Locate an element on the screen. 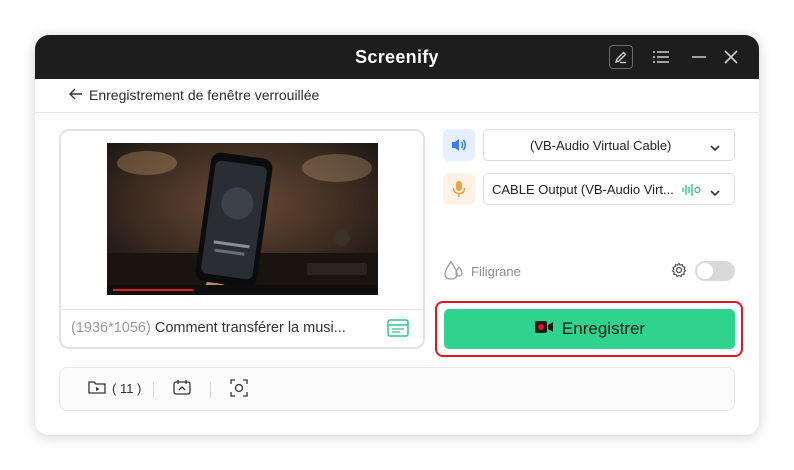 This screenshot has height=470, width=794. window-resolution: (1936*1056) is located at coordinates (111, 328).